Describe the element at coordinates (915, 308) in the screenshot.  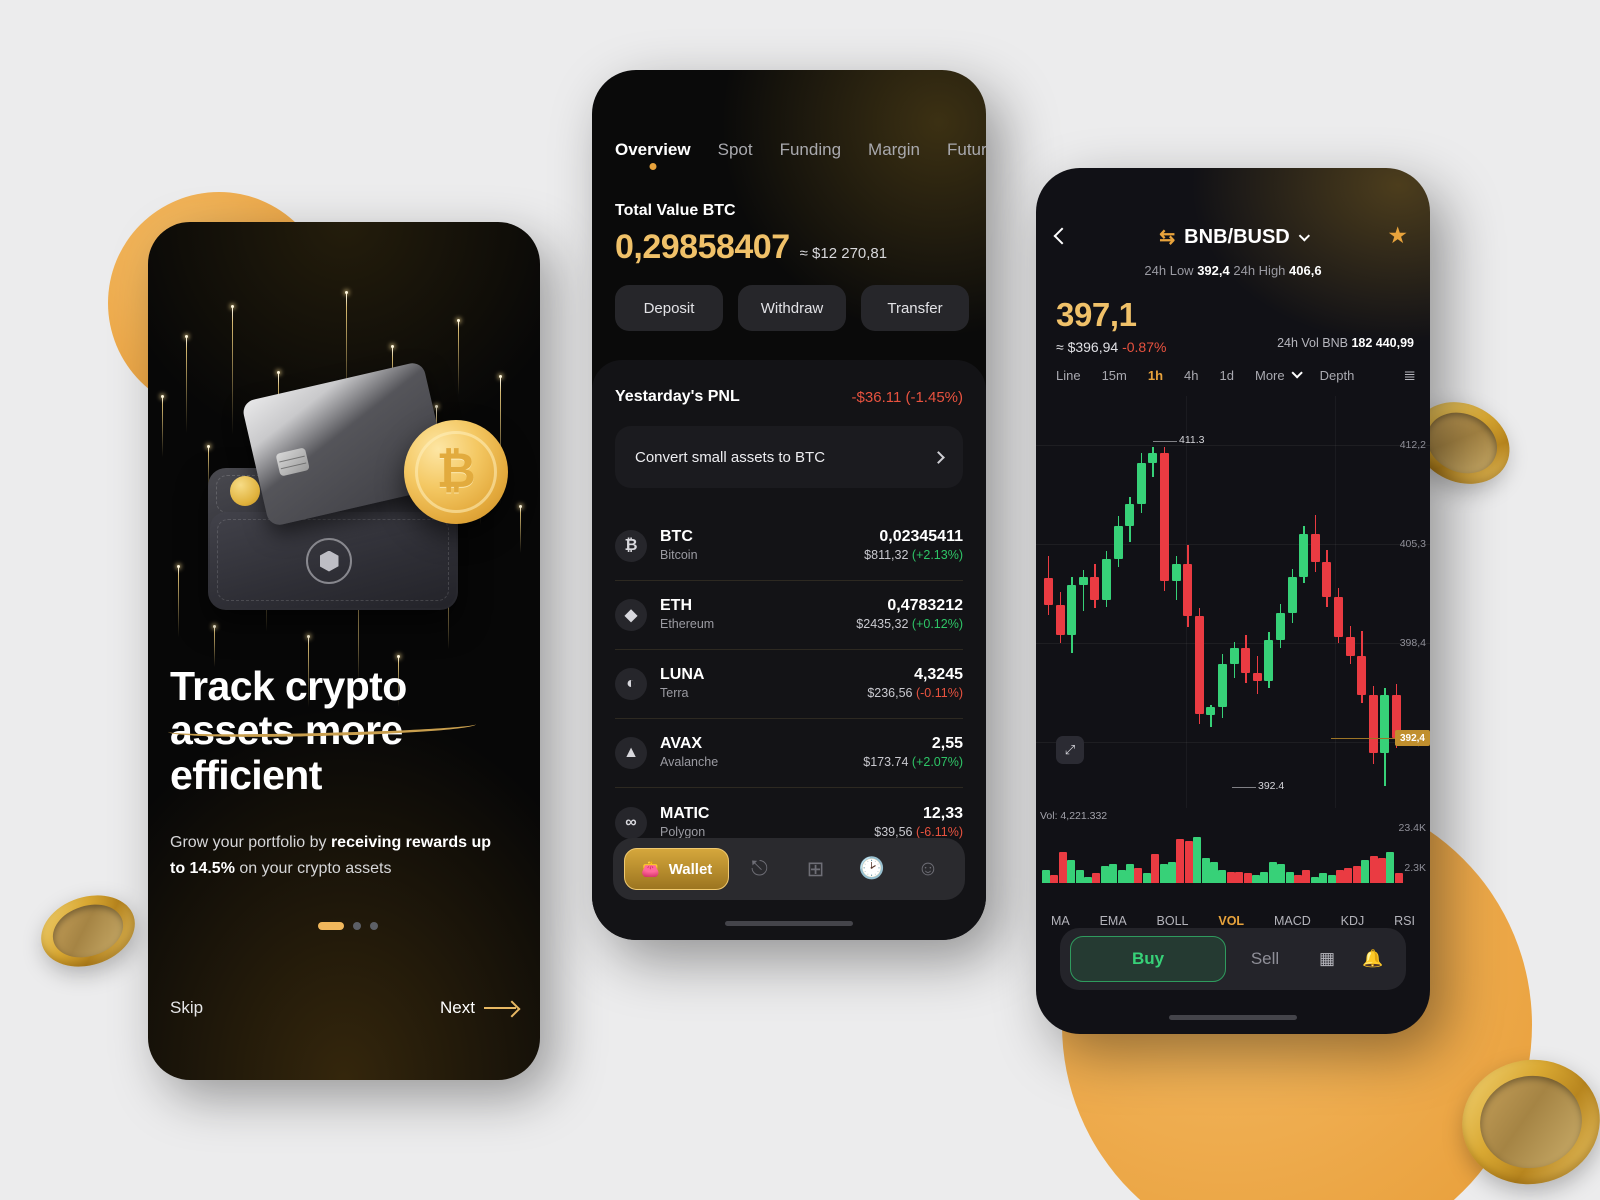
I see `transfer-button: Transfer` at that location.